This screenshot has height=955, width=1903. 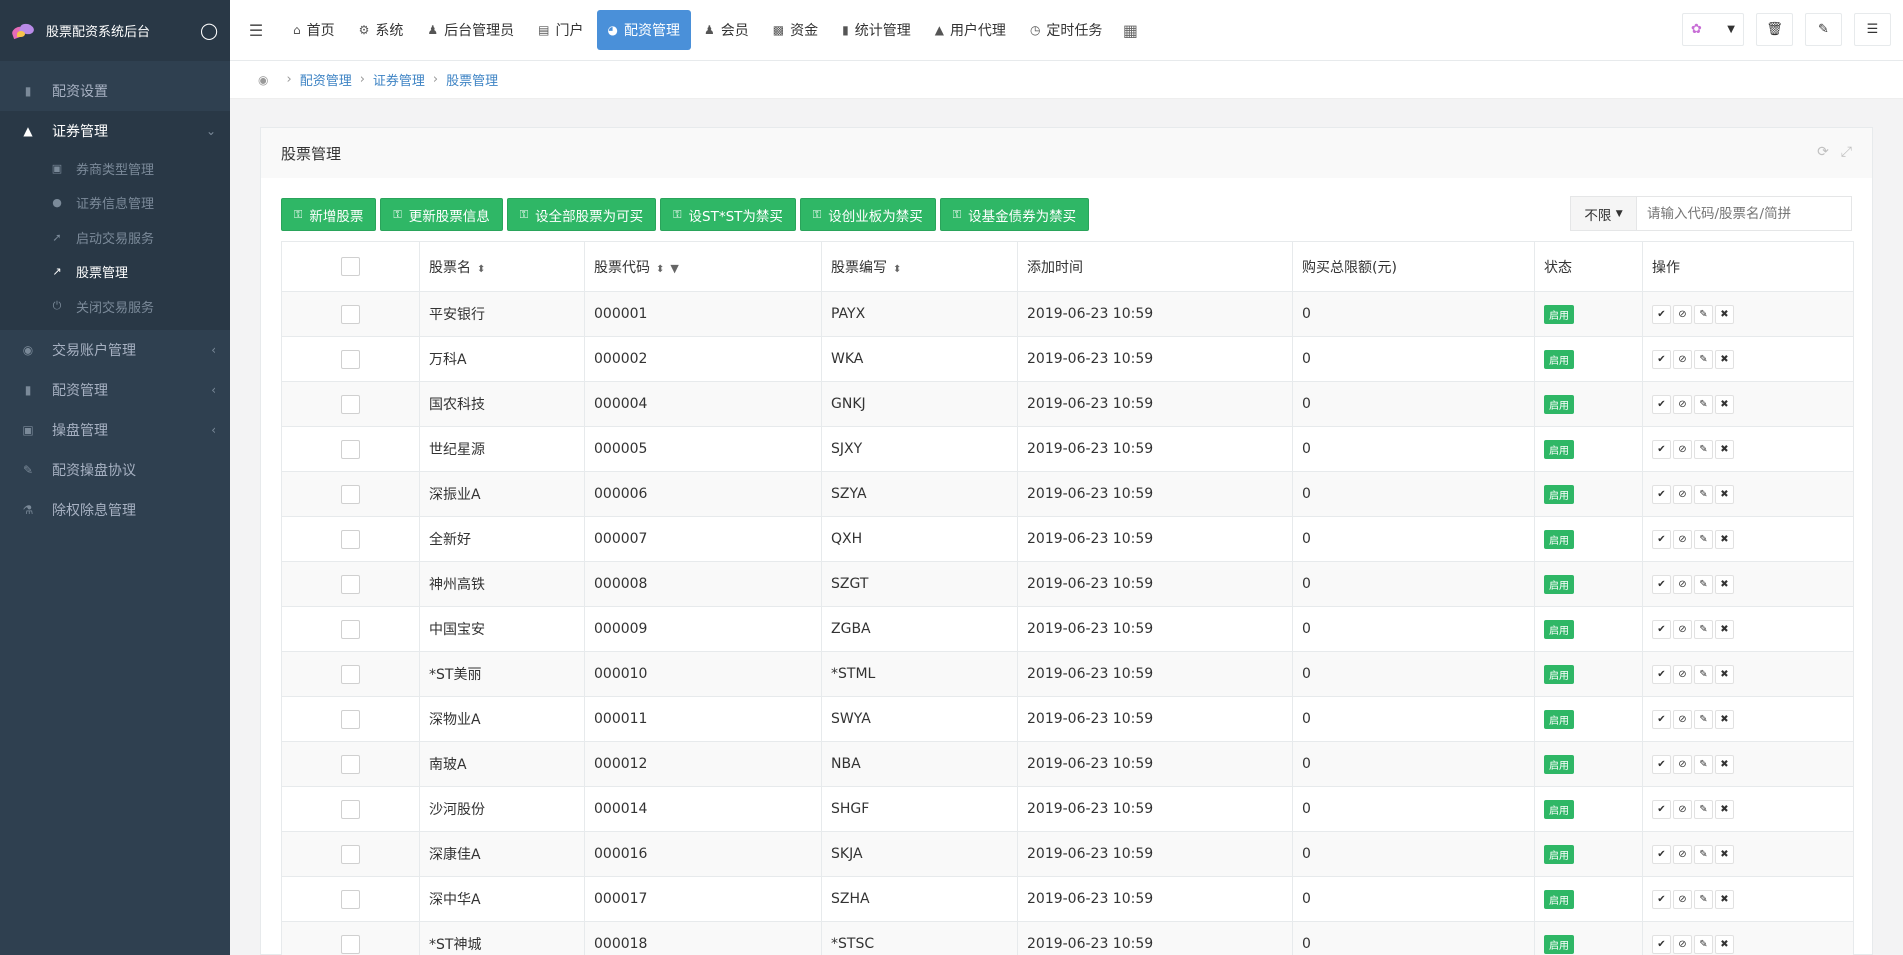 I want to click on breadcrumb-item: 股票管理, so click(x=472, y=79).